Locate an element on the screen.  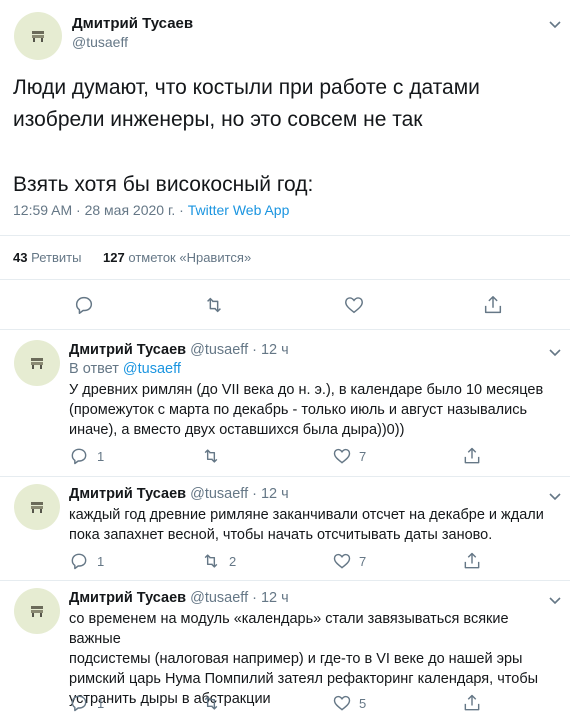
reply-to: В ответ @tusaeff is located at coordinates (125, 369).